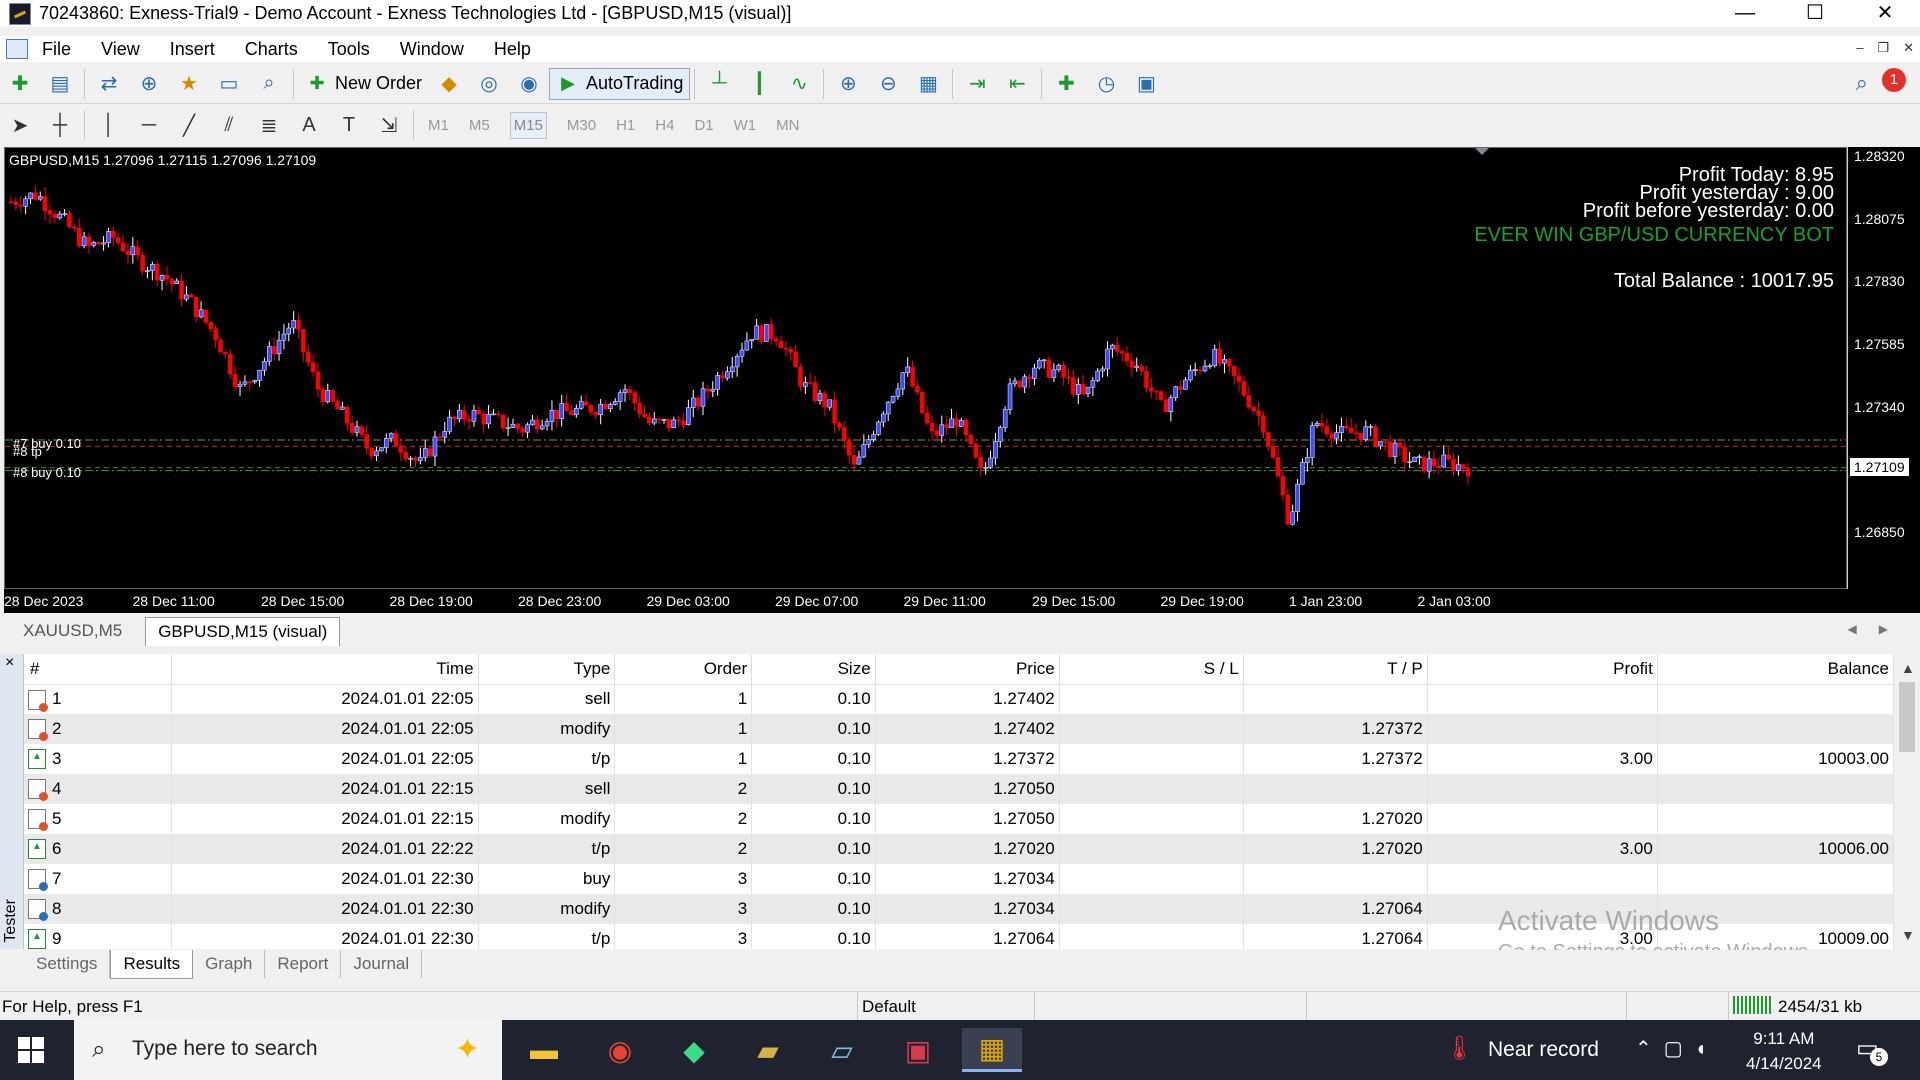 This screenshot has width=1920, height=1080. Describe the element at coordinates (479, 125) in the screenshot. I see `timeframe-m5: M5` at that location.